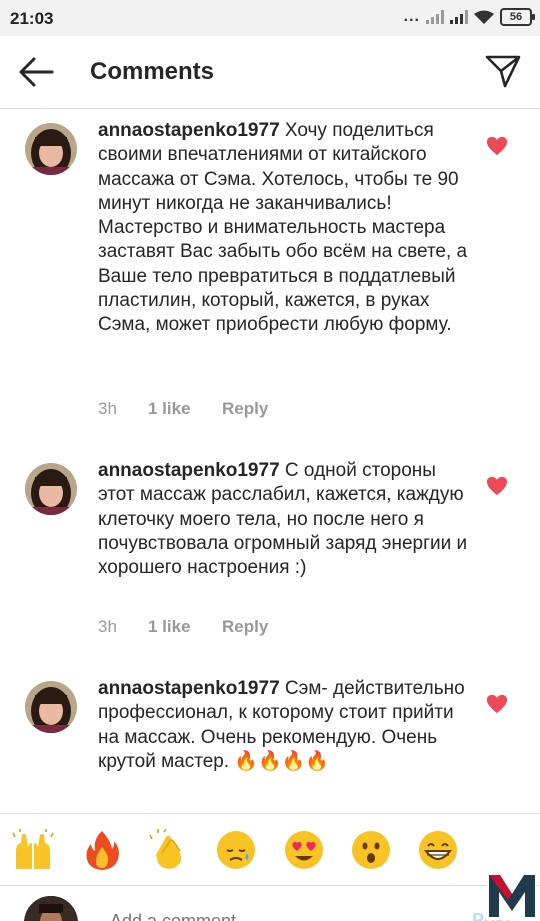  I want to click on comment-composer: Post, so click(270, 903).